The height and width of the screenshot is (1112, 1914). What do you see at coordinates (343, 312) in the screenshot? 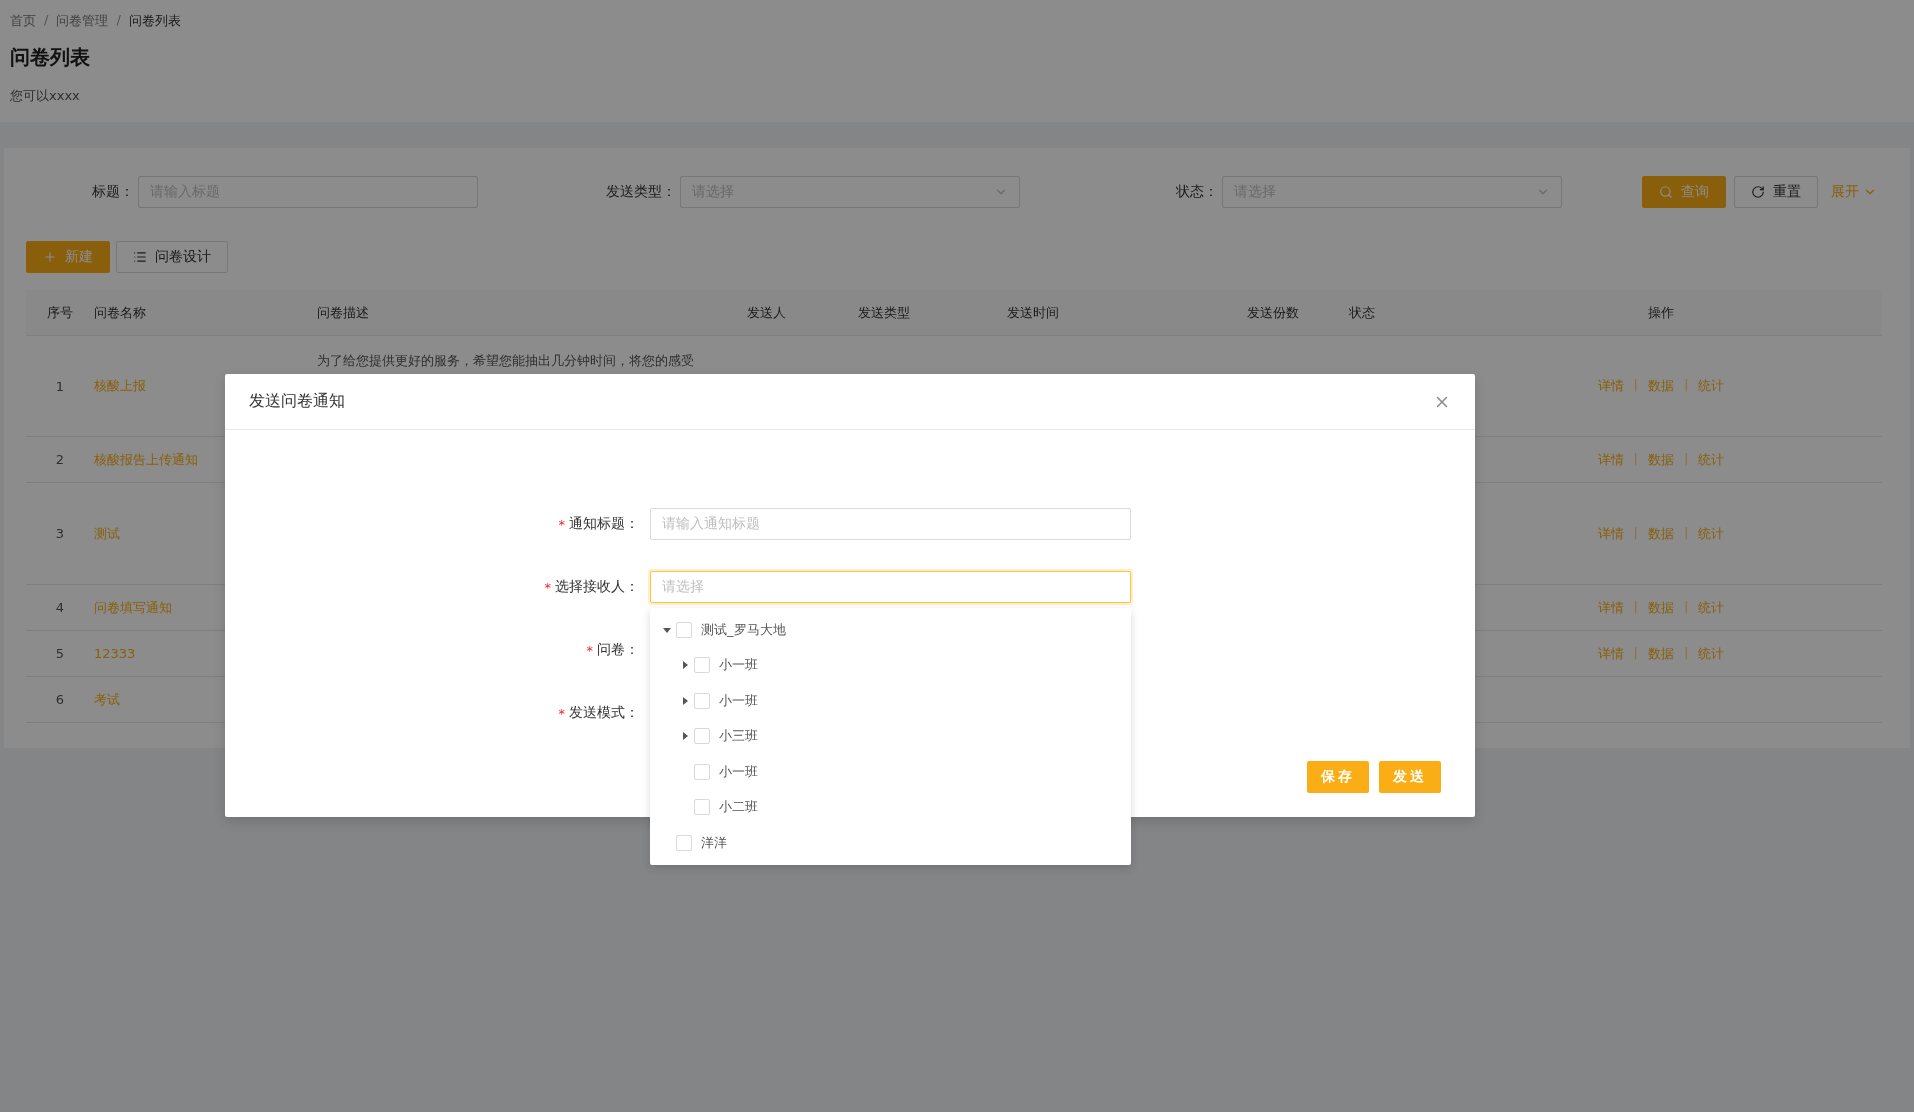
I see `column-header: 问卷描述` at bounding box center [343, 312].